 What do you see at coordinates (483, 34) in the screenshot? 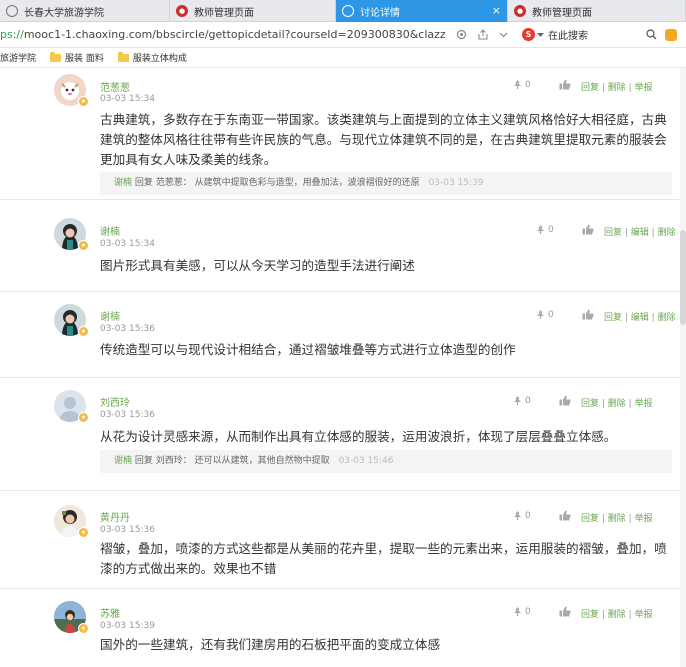
I see `share-icon` at bounding box center [483, 34].